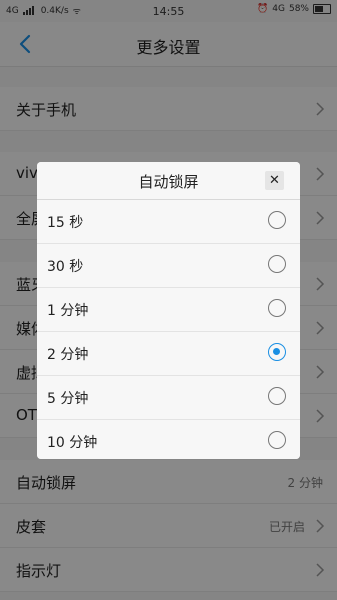 This screenshot has height=600, width=337. What do you see at coordinates (68, 355) in the screenshot?
I see `option-label: 2 分钟` at bounding box center [68, 355].